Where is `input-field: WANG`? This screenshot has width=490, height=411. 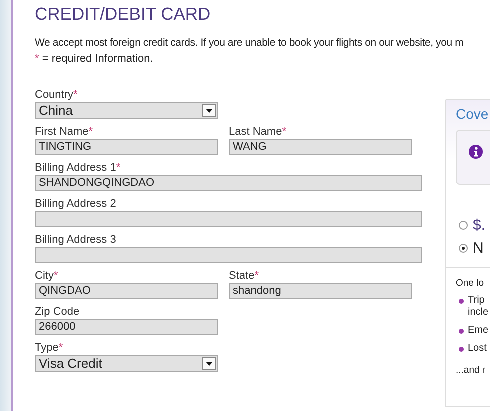
input-field: WANG is located at coordinates (320, 147).